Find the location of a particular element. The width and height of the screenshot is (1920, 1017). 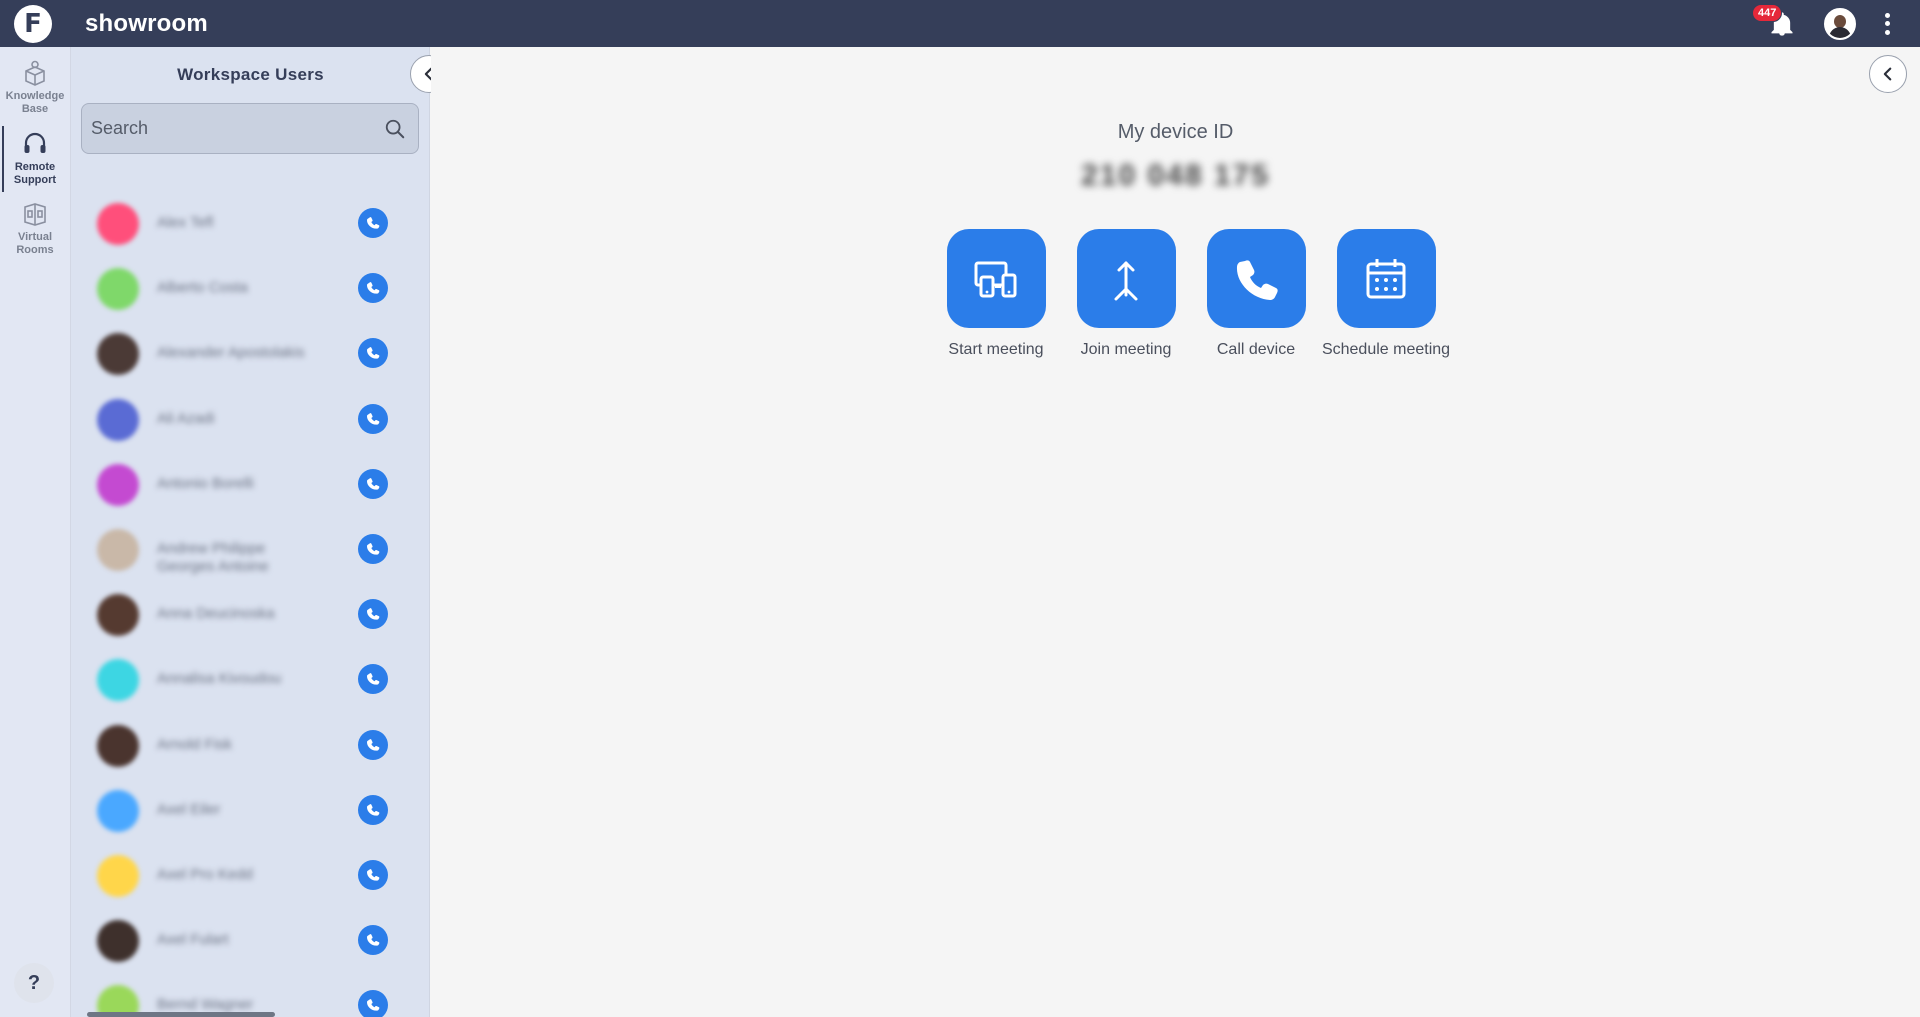

start-meeting-label: Start meeting is located at coordinates (996, 349).